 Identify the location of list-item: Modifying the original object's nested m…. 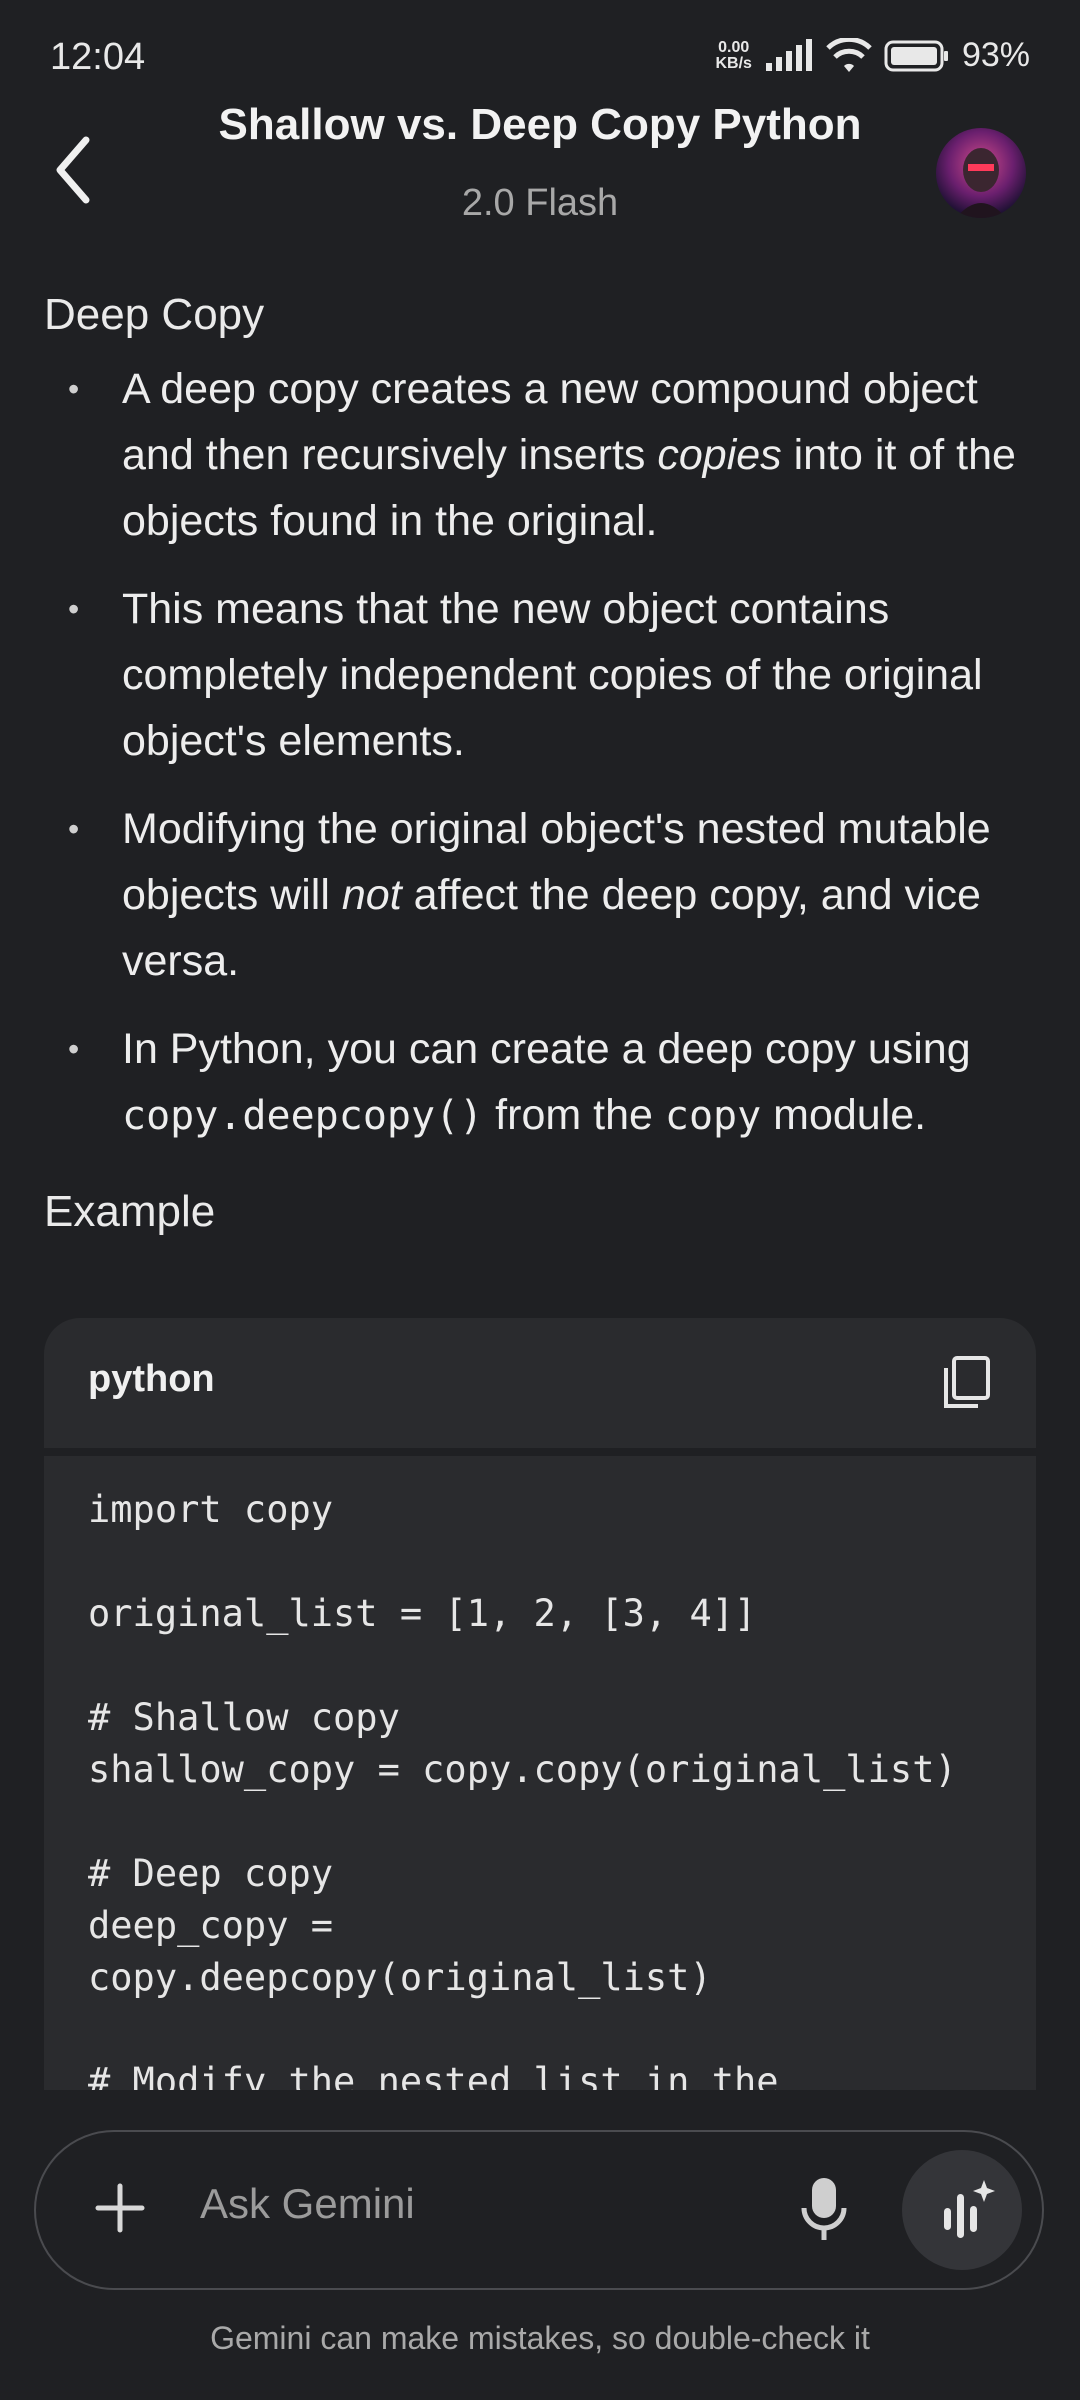
(540, 895).